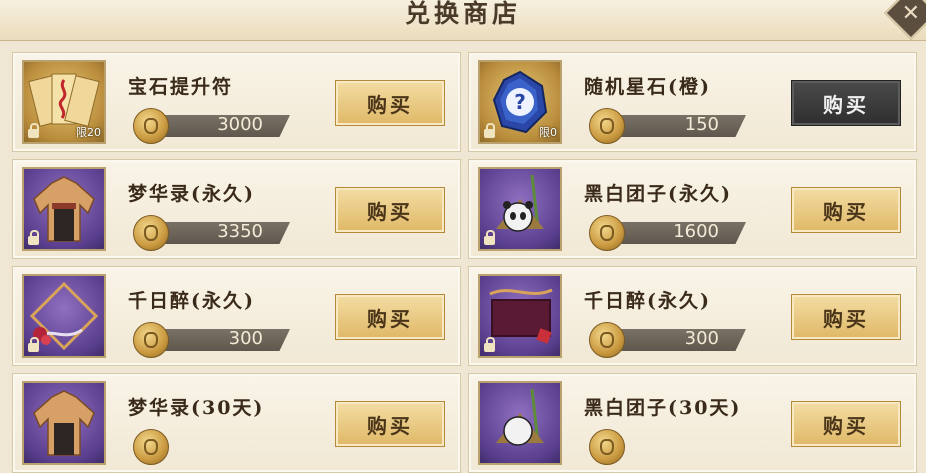  What do you see at coordinates (663, 408) in the screenshot?
I see `item-name: 黑白团子(30天)` at bounding box center [663, 408].